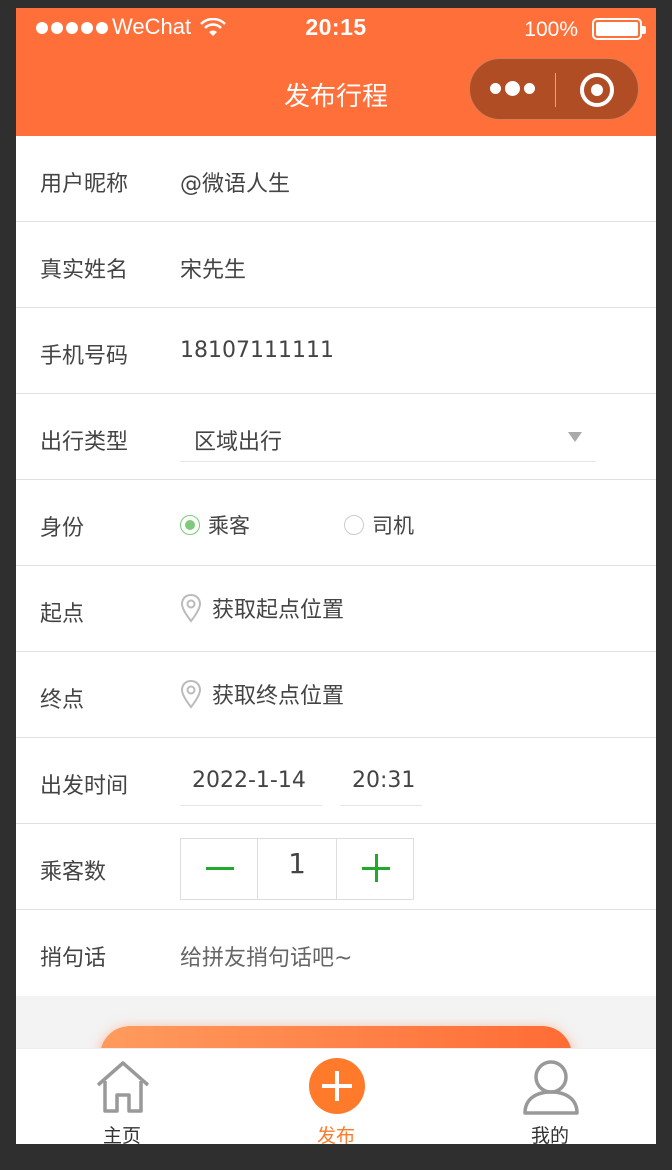 The height and width of the screenshot is (1170, 672). Describe the element at coordinates (84, 786) in the screenshot. I see `depart-label: 出发时间` at that location.